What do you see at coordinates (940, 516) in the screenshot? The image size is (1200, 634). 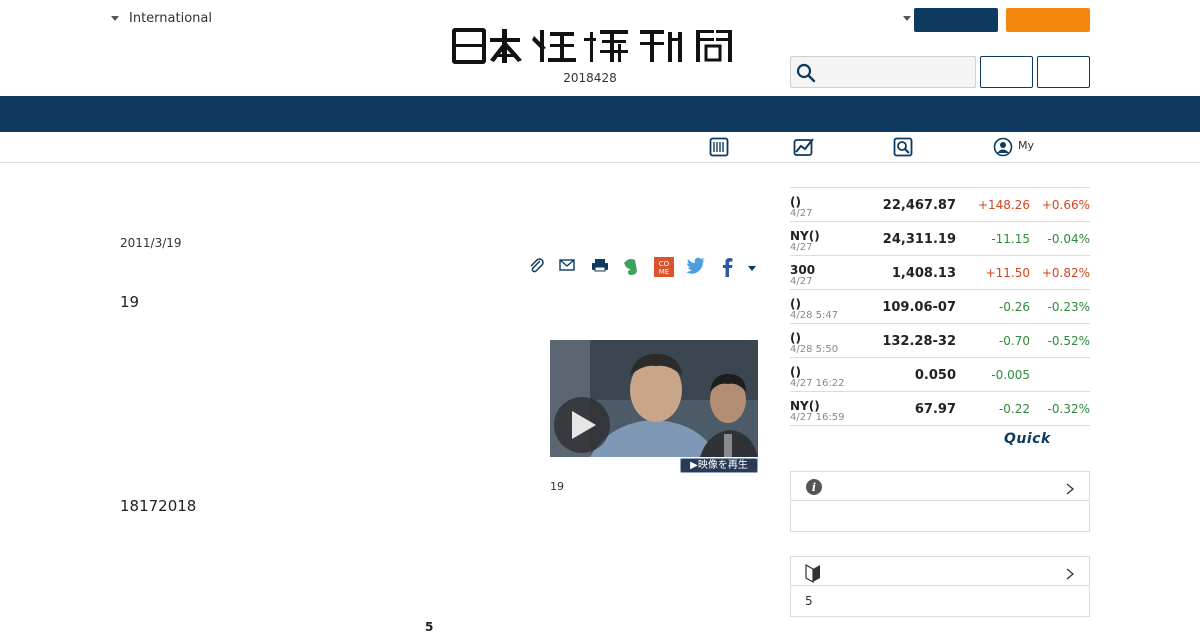 I see `info-box-body` at bounding box center [940, 516].